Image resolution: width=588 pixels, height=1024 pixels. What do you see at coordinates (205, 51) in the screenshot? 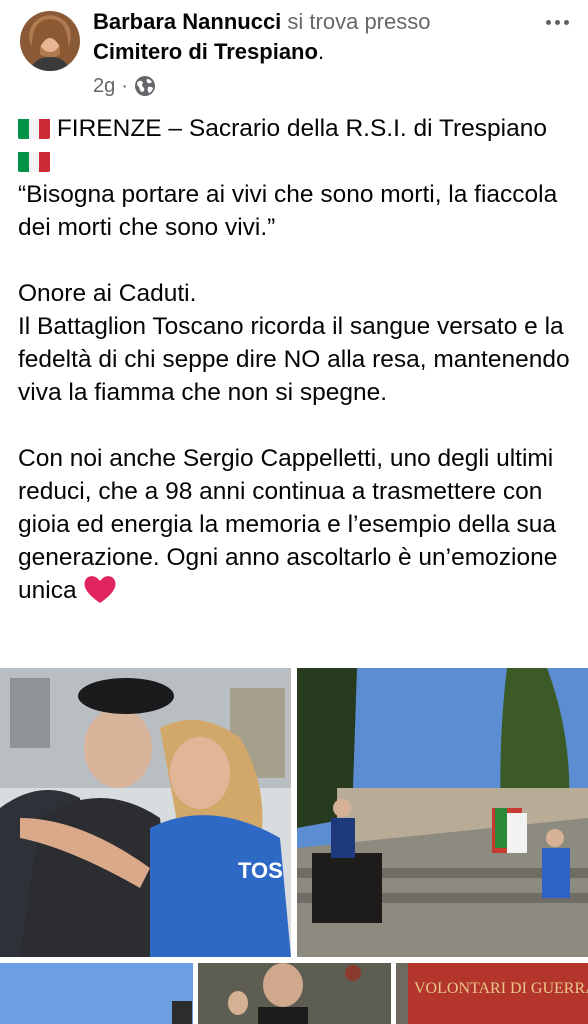
I see `location-link: Cimitero di Trespiano` at bounding box center [205, 51].